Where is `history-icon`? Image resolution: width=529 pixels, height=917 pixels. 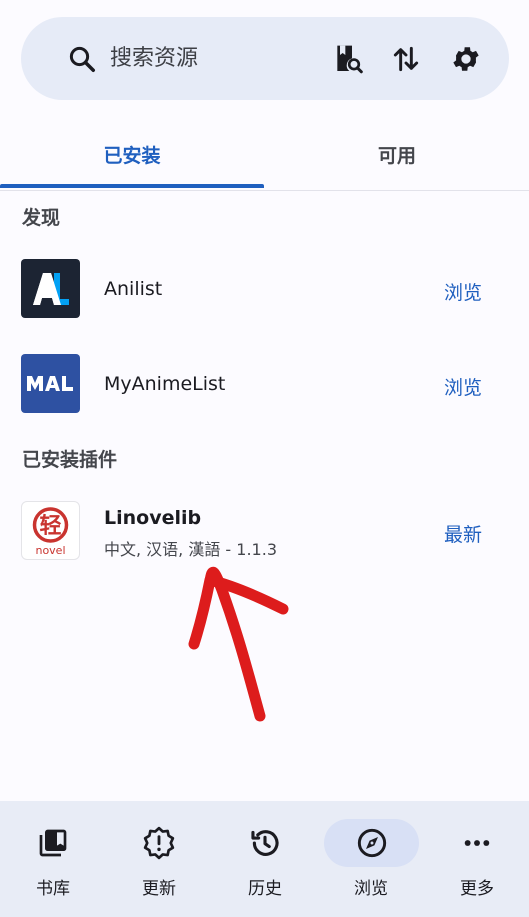
history-icon is located at coordinates (265, 843).